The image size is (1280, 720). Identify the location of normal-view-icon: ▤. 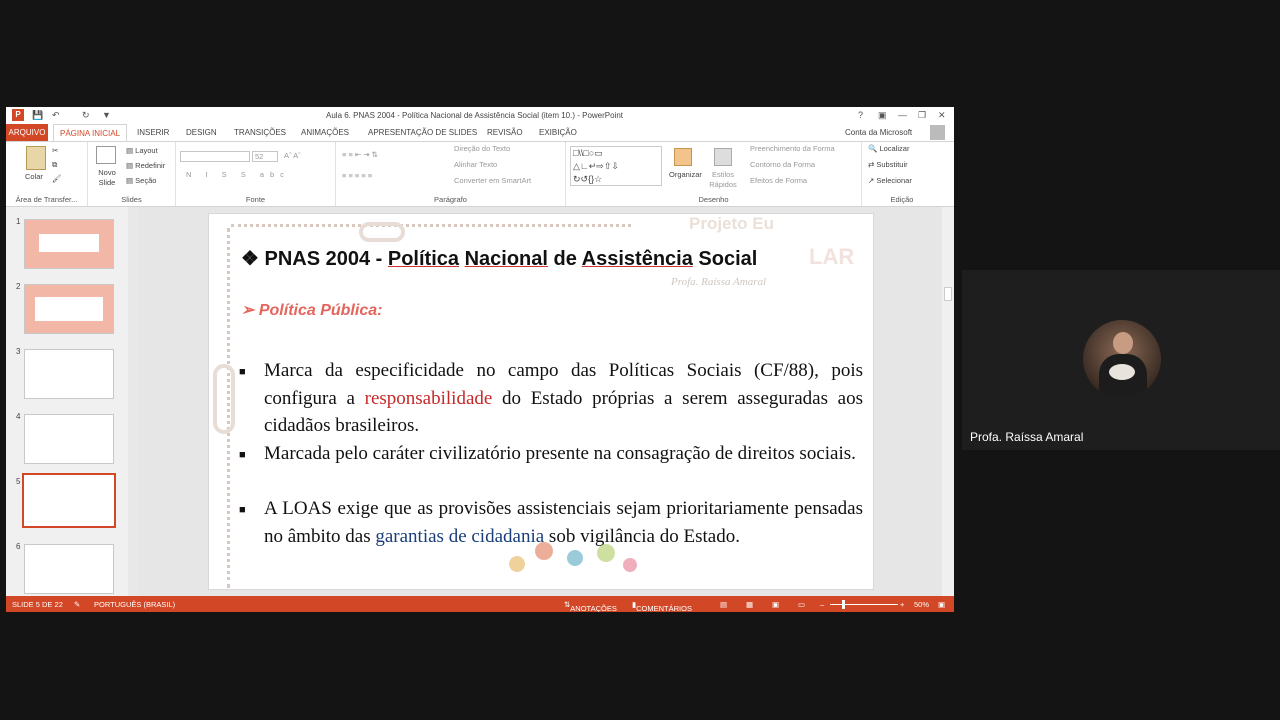
(723, 604).